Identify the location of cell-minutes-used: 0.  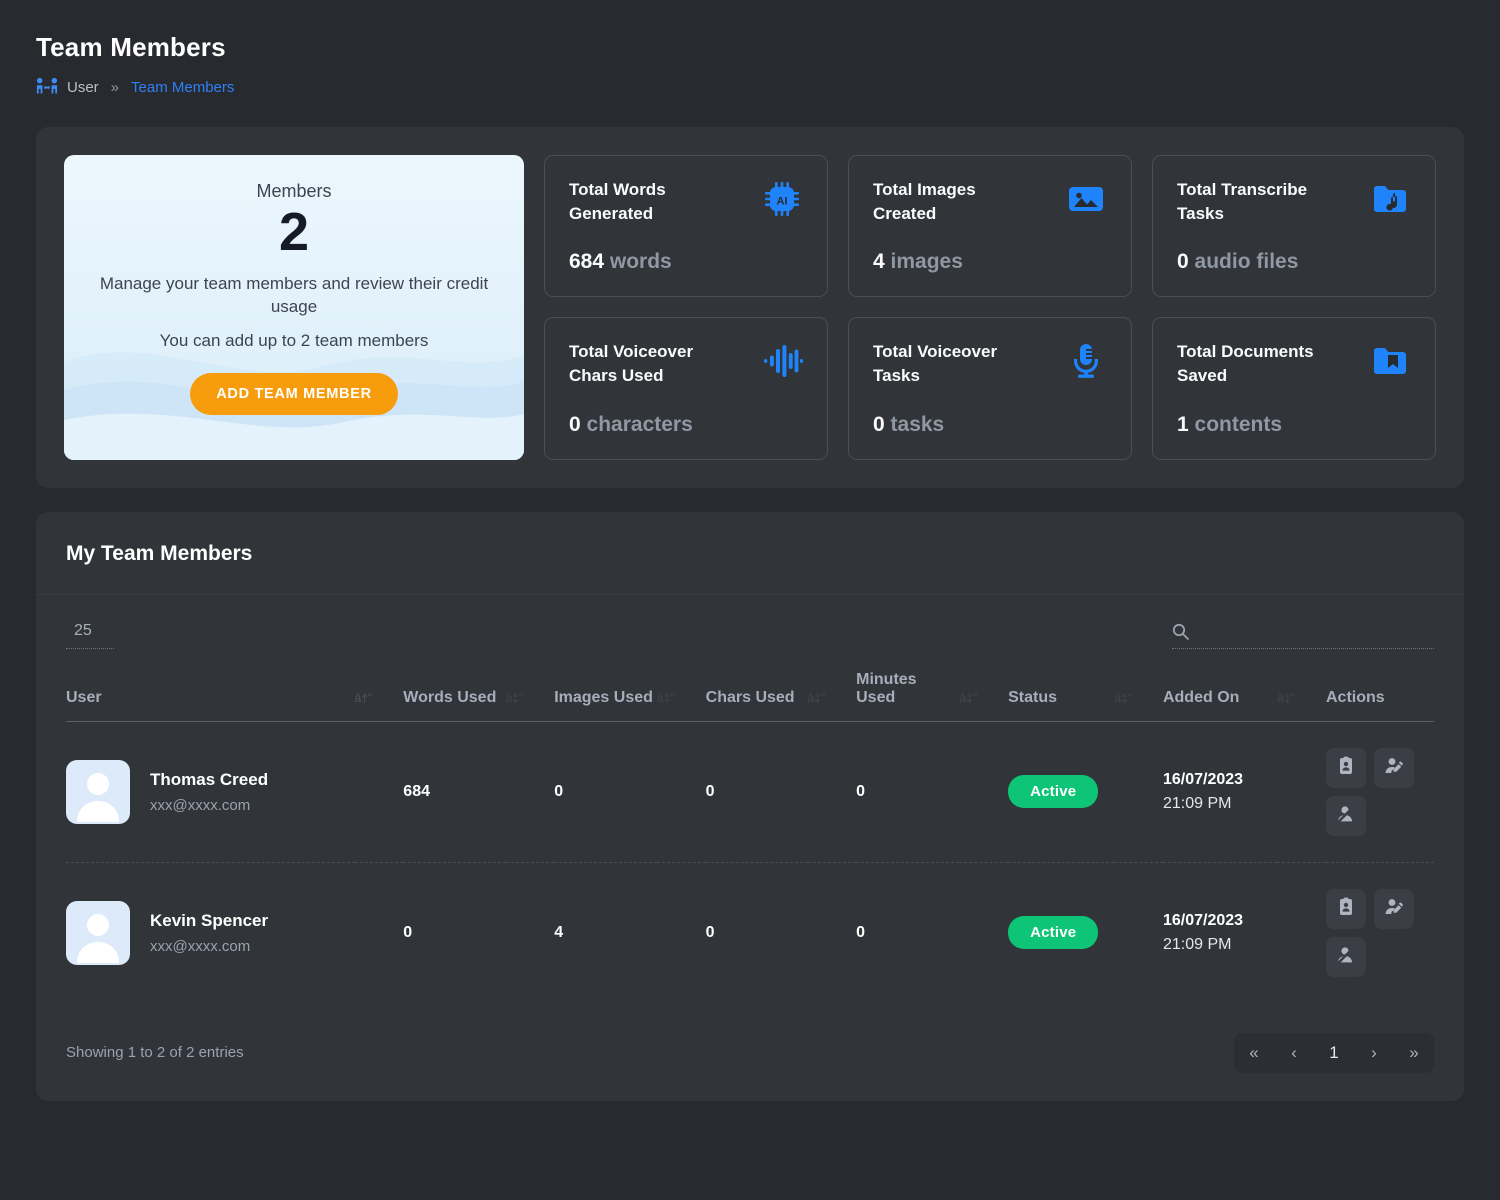
(861, 932).